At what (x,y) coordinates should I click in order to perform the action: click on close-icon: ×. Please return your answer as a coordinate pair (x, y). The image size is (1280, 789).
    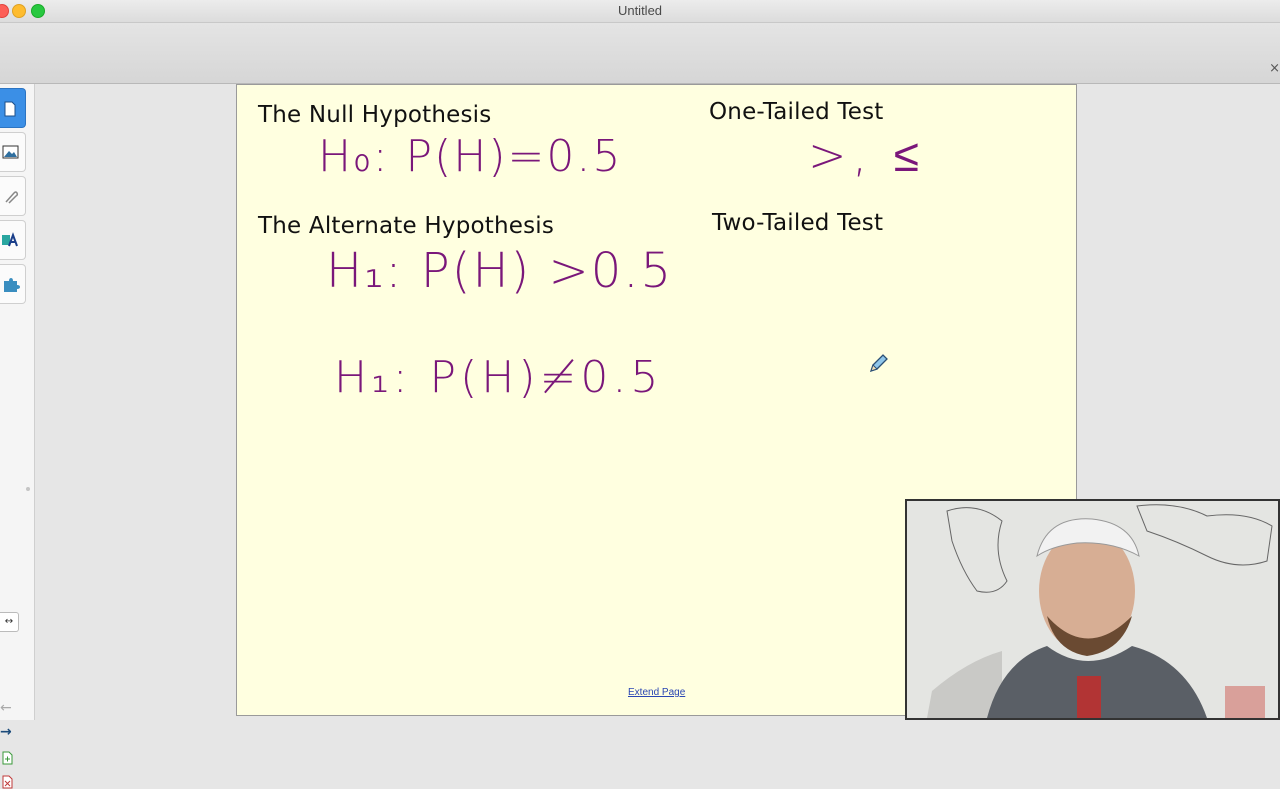
    Looking at the image, I should click on (1274, 68).